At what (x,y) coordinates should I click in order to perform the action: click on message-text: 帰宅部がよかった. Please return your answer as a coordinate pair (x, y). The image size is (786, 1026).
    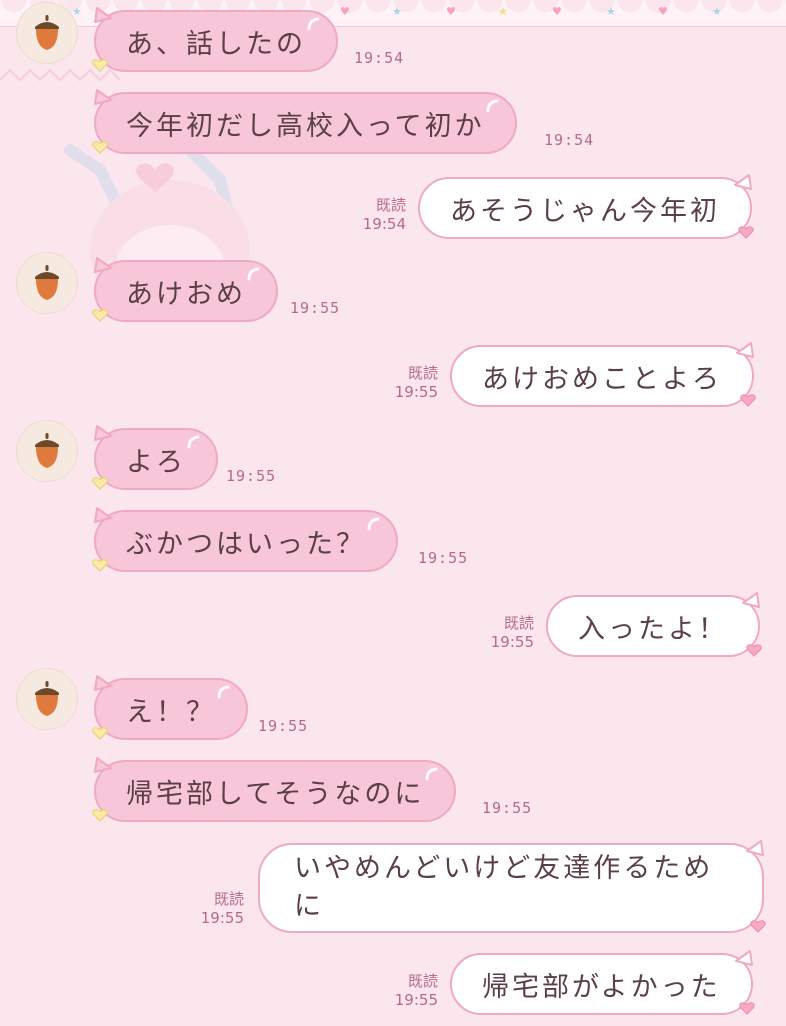
    Looking at the image, I should click on (601, 987).